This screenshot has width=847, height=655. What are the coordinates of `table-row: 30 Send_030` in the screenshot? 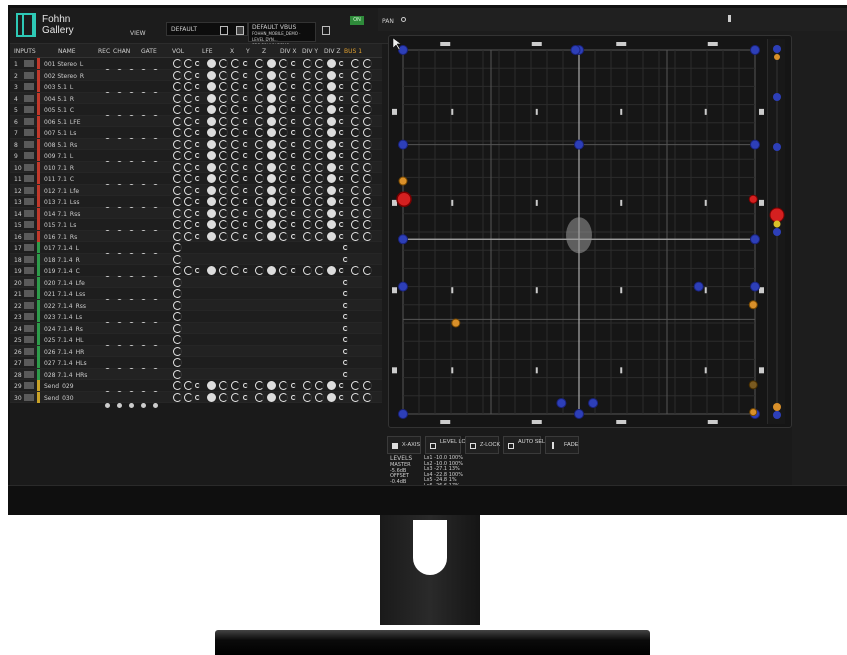 It's located at (196, 399).